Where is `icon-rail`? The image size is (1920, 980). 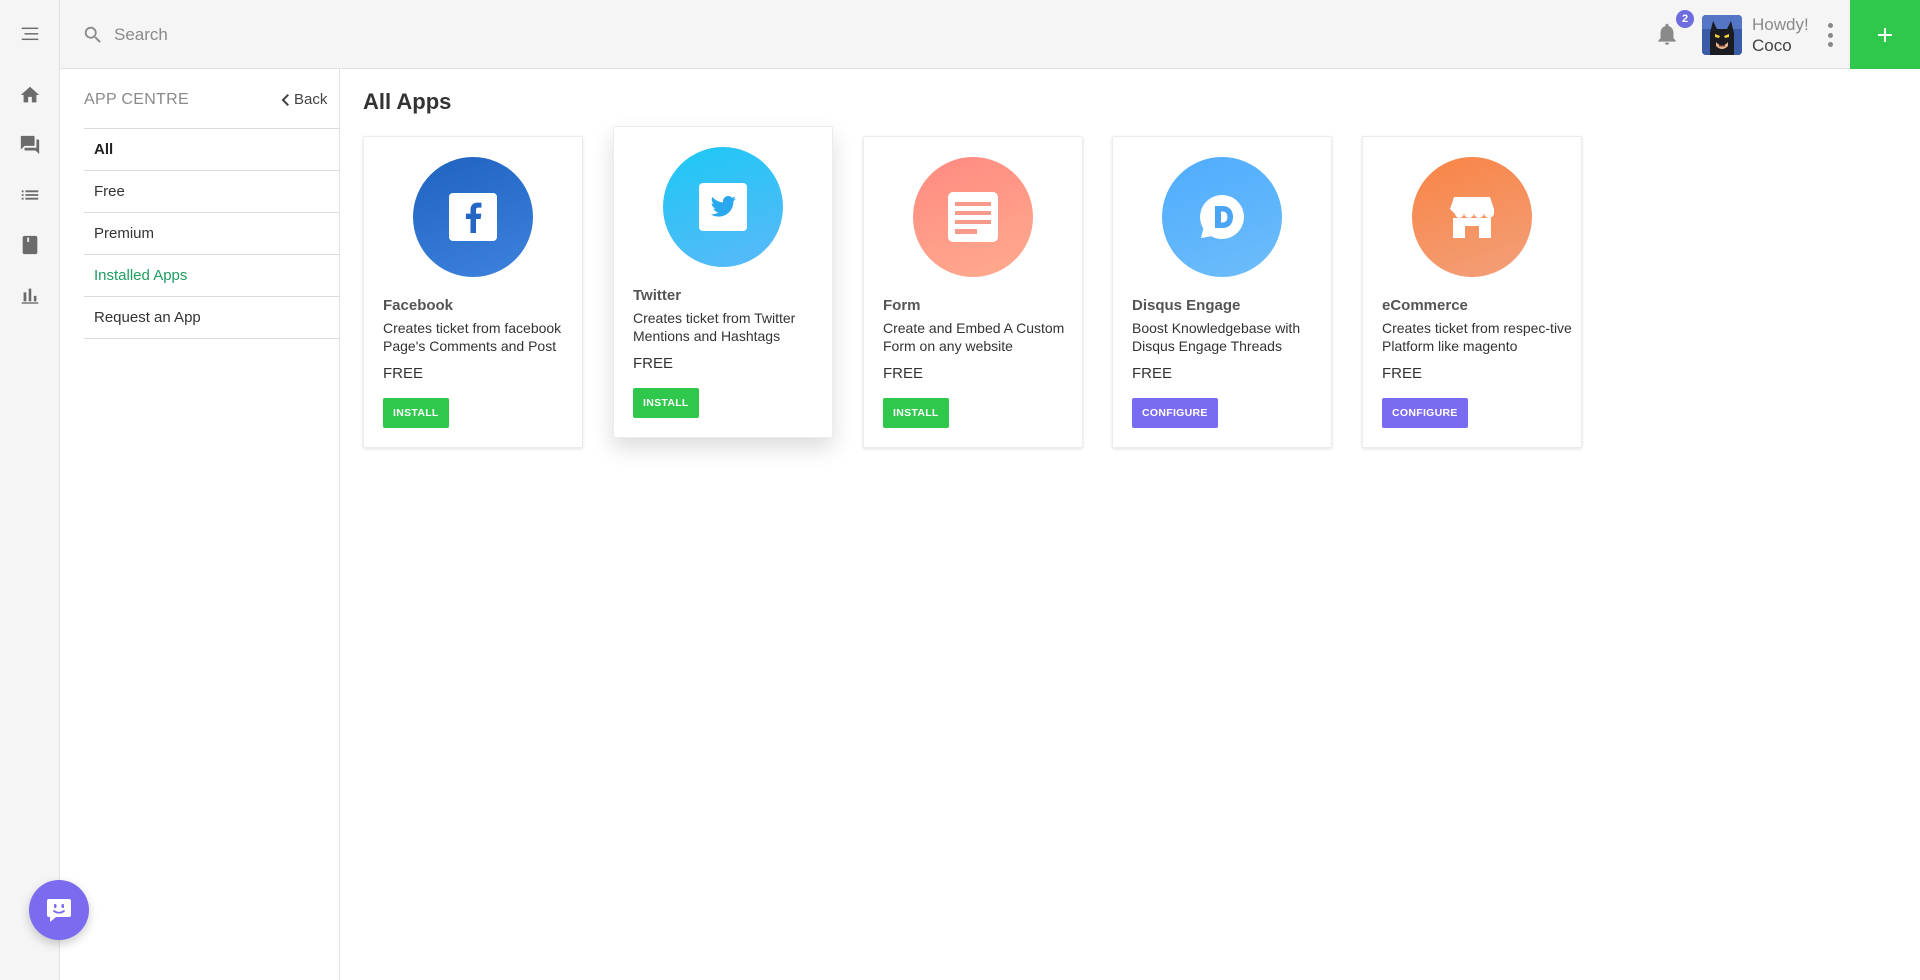 icon-rail is located at coordinates (30, 490).